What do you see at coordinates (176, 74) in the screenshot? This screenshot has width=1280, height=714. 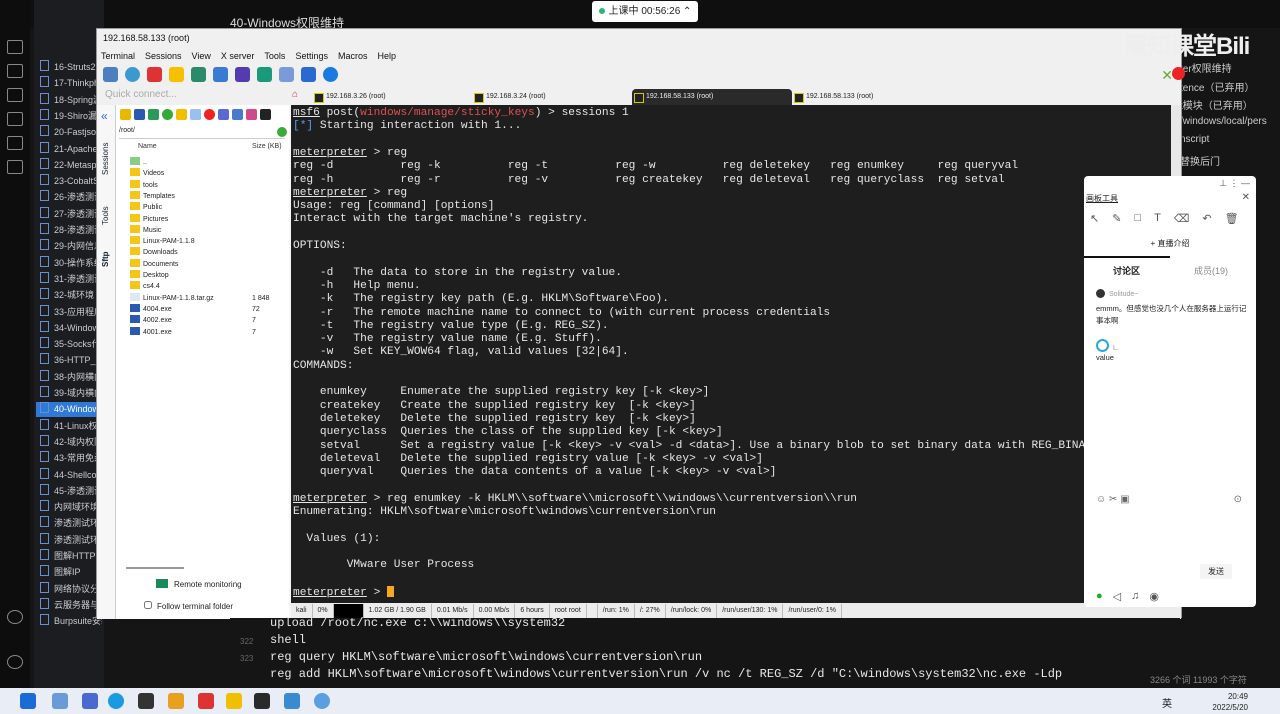 I see `star-icon` at bounding box center [176, 74].